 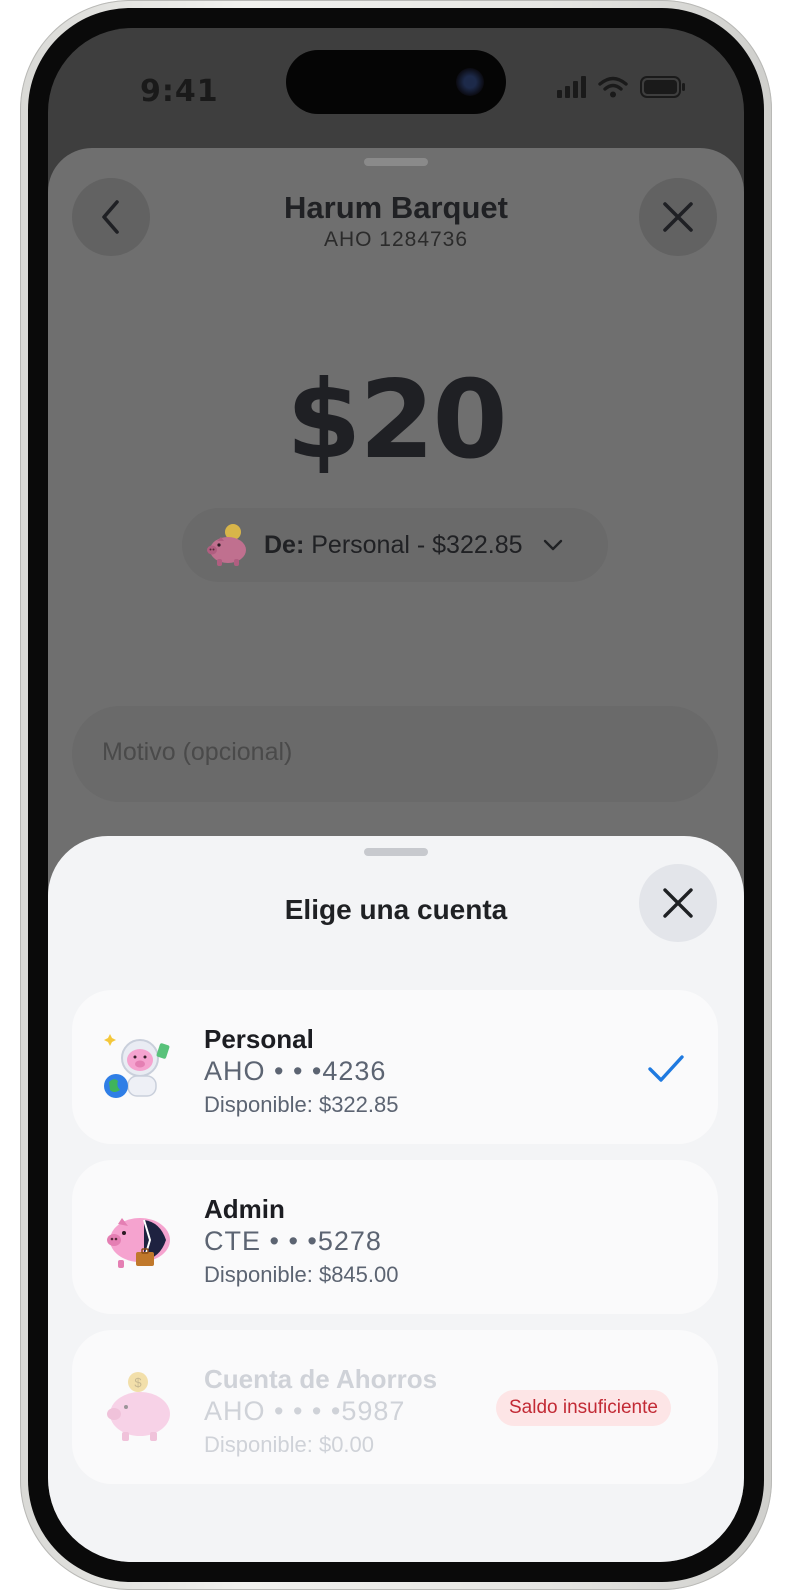 What do you see at coordinates (293, 1241) in the screenshot?
I see `account-number: CTE • • •5278` at bounding box center [293, 1241].